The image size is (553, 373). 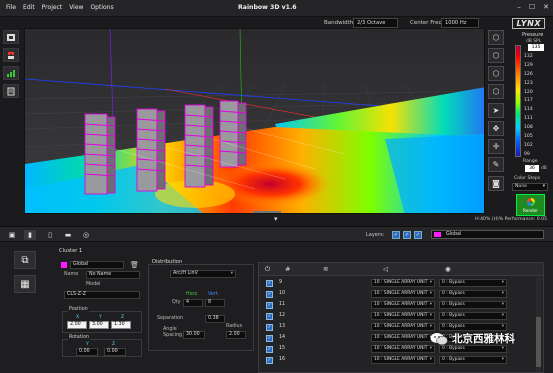 I want to click on menu-options: Options, so click(x=101, y=7).